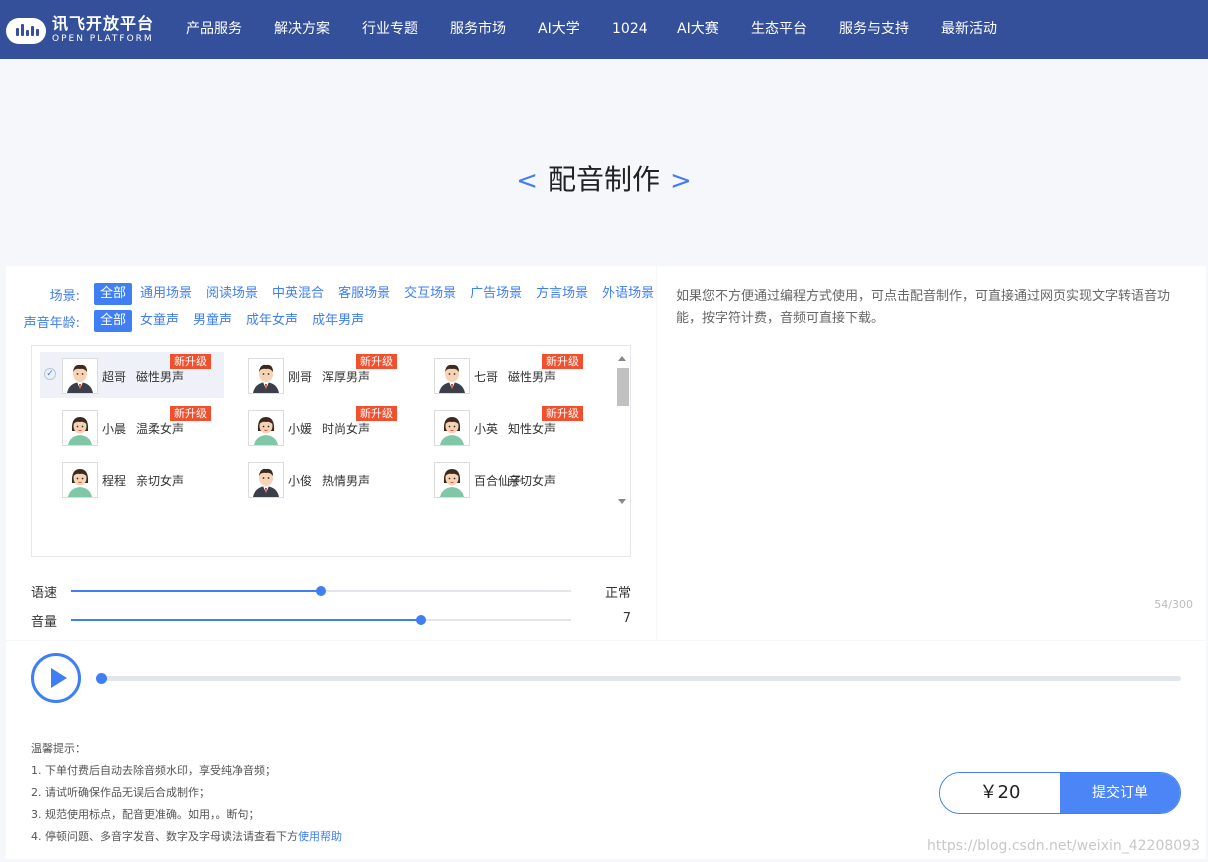 The width and height of the screenshot is (1208, 862). What do you see at coordinates (617, 593) in the screenshot?
I see `speed-value: 正常` at bounding box center [617, 593].